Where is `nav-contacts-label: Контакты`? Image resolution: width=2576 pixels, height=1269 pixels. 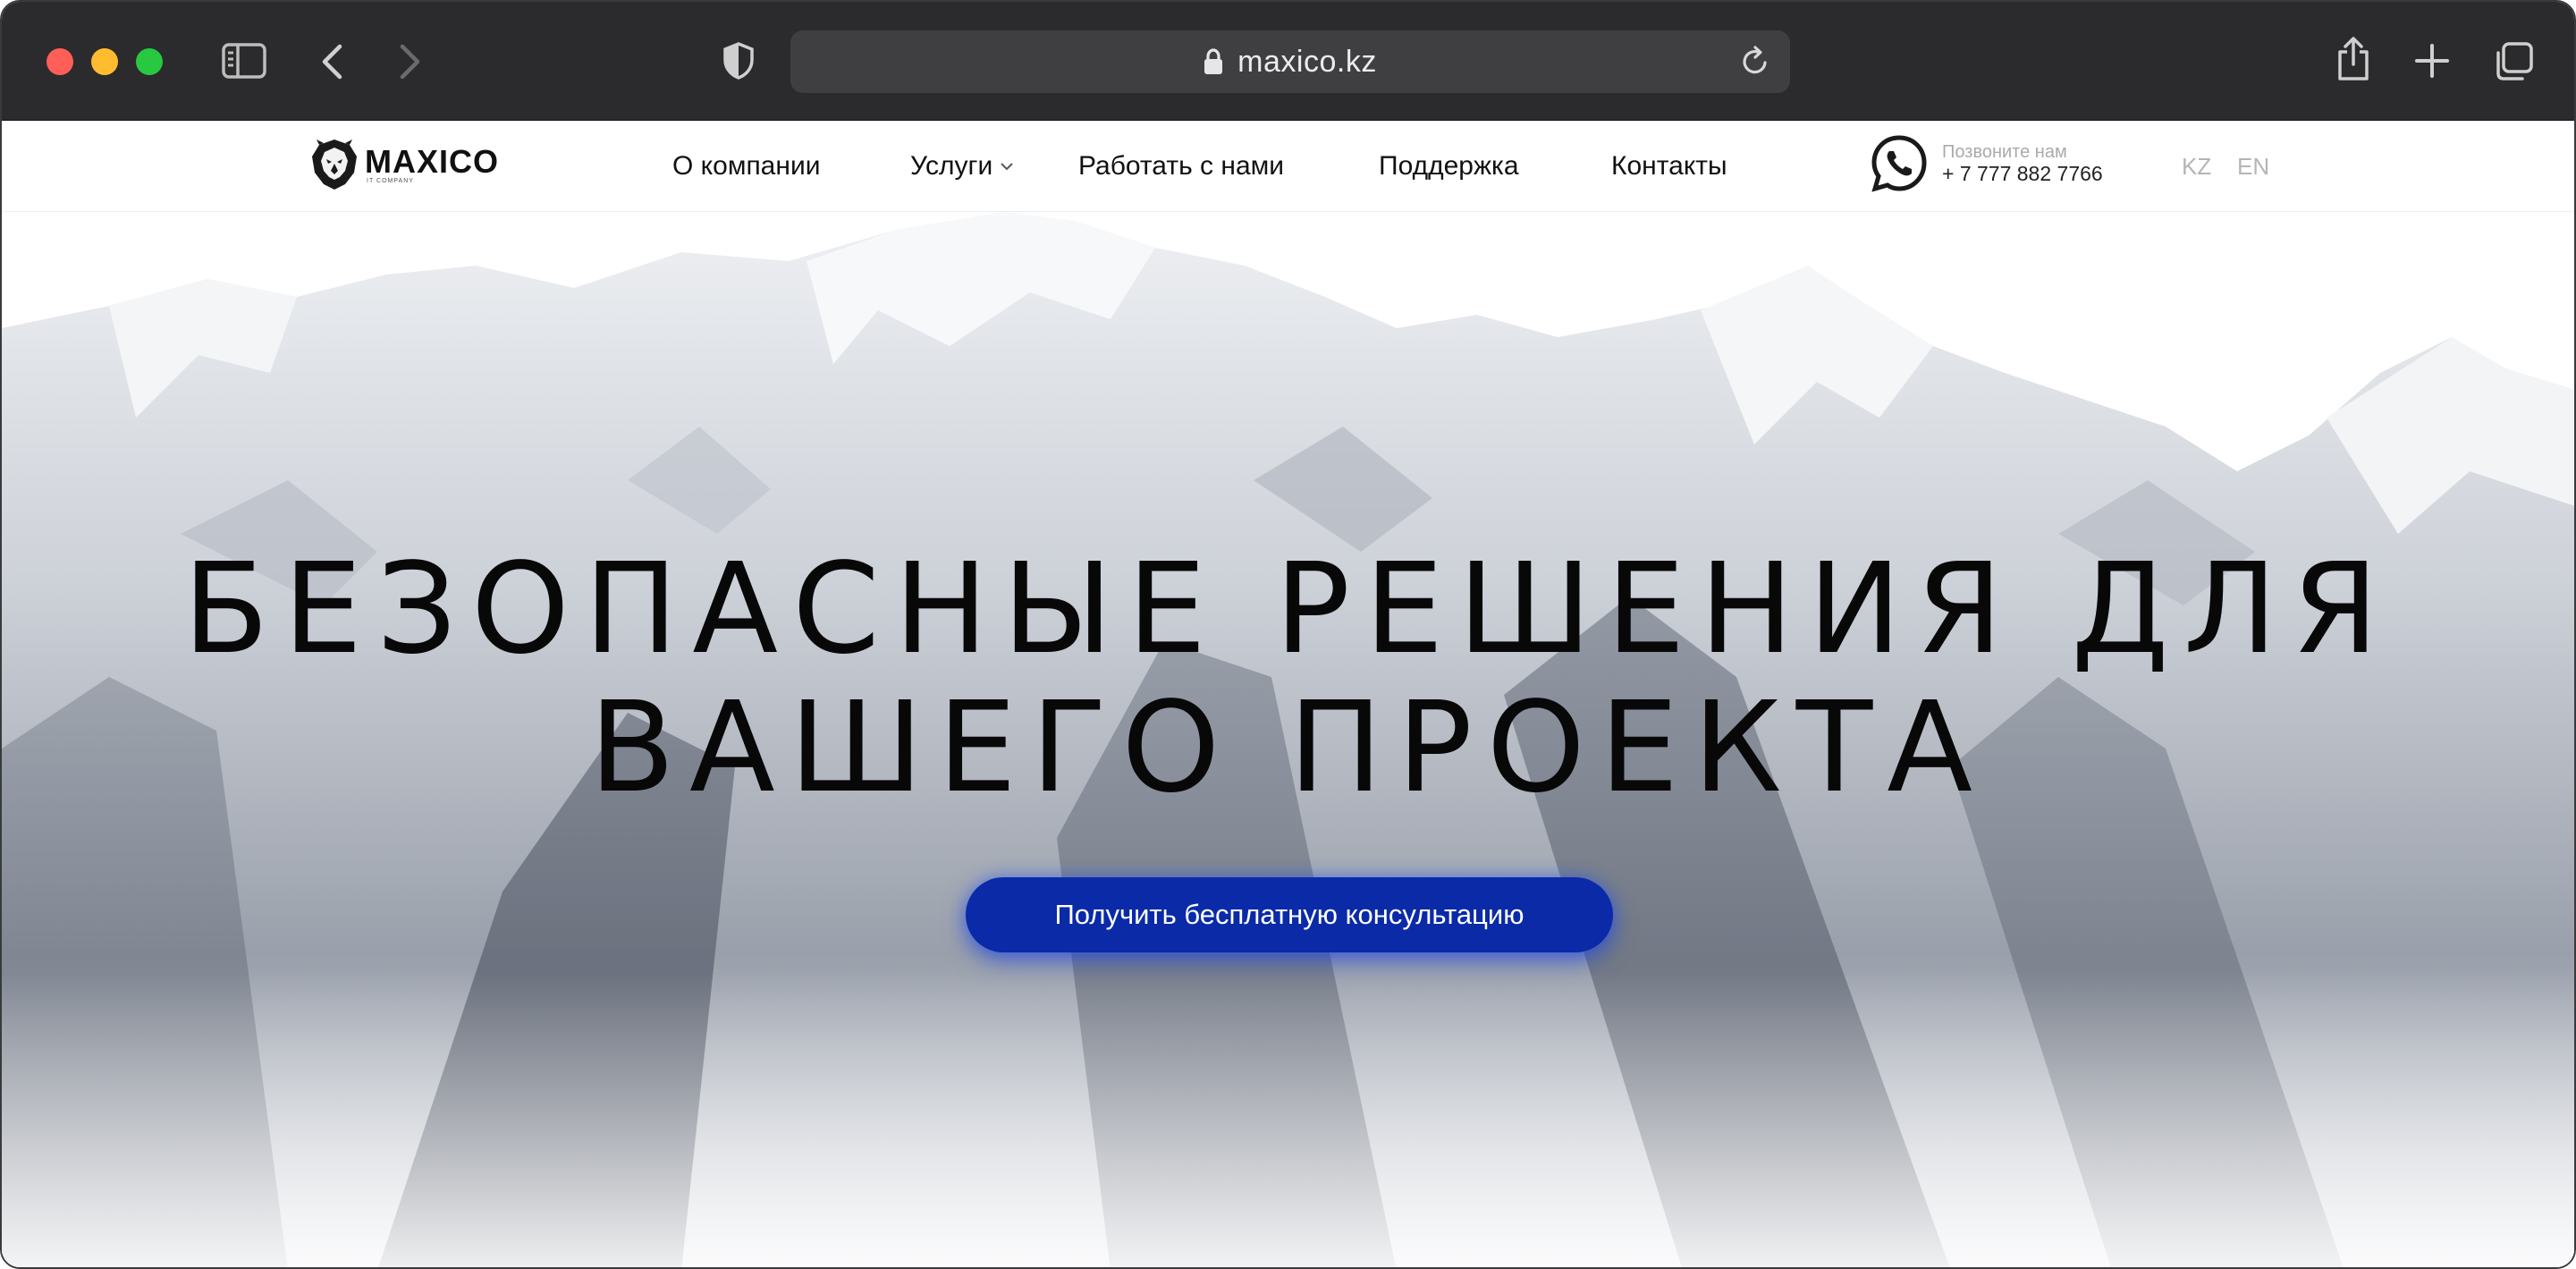 nav-contacts-label: Контакты is located at coordinates (1669, 166).